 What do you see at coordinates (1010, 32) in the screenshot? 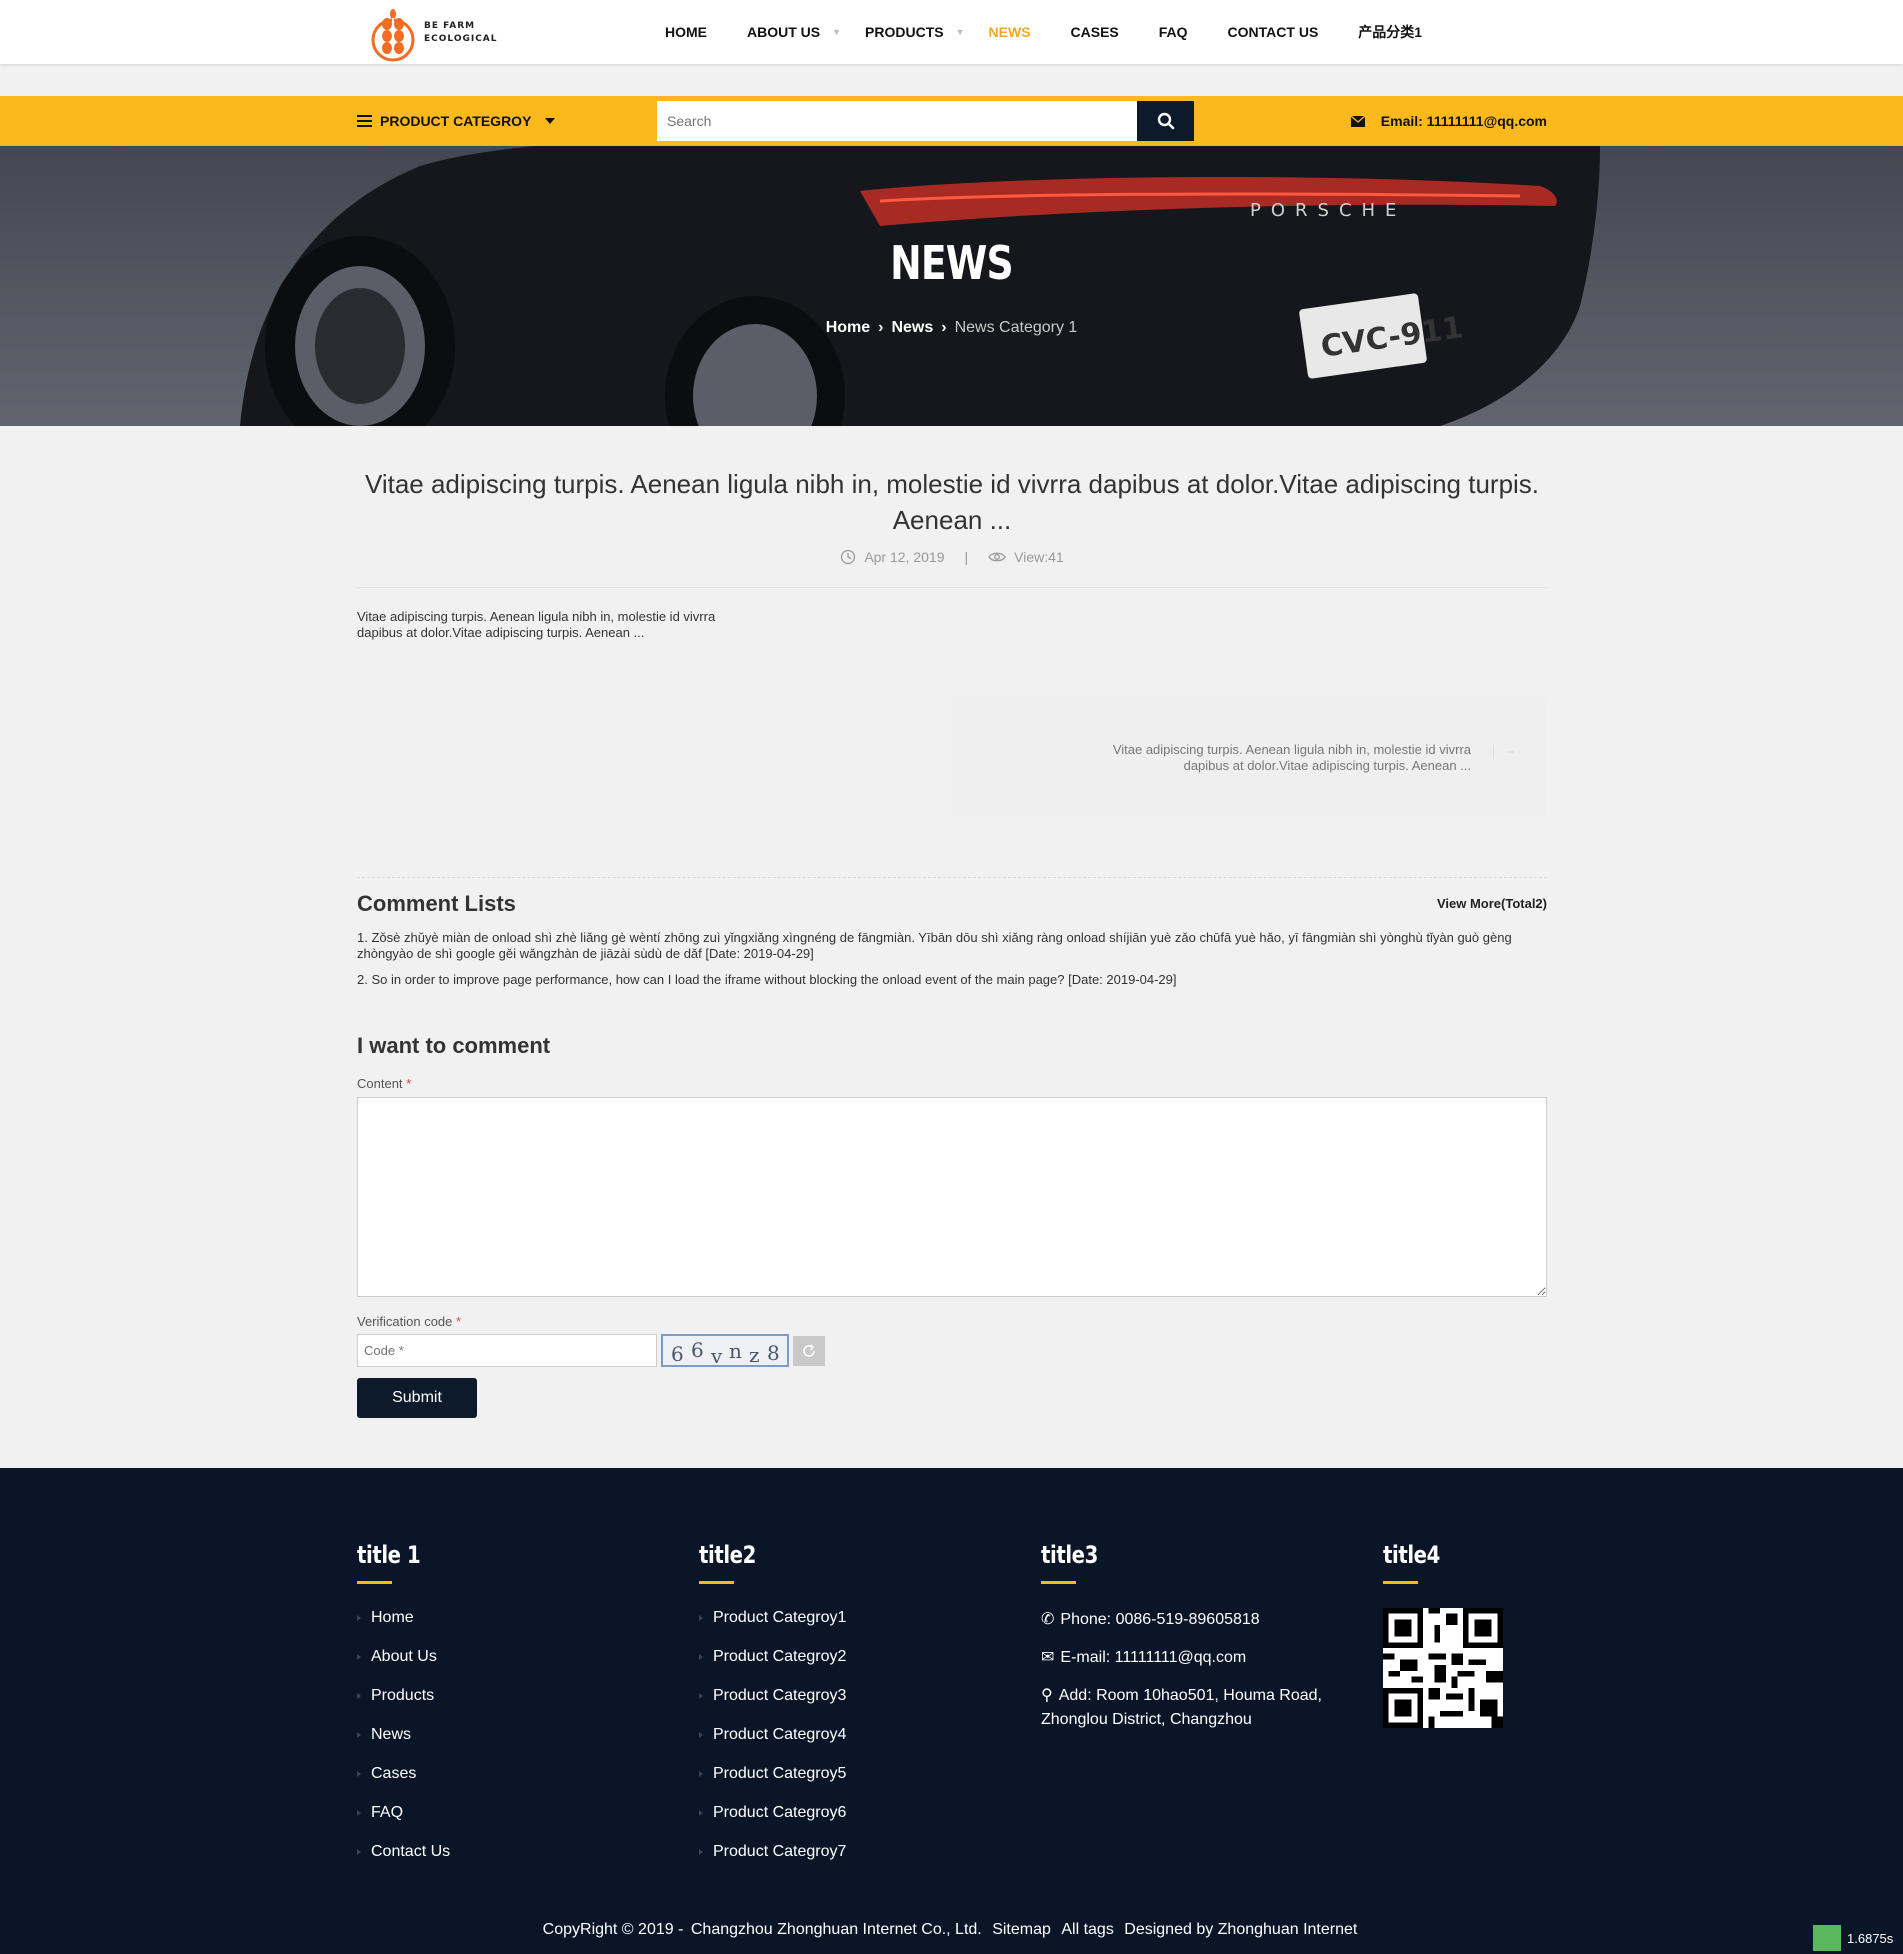
I see `nav-news: NEWS` at bounding box center [1010, 32].